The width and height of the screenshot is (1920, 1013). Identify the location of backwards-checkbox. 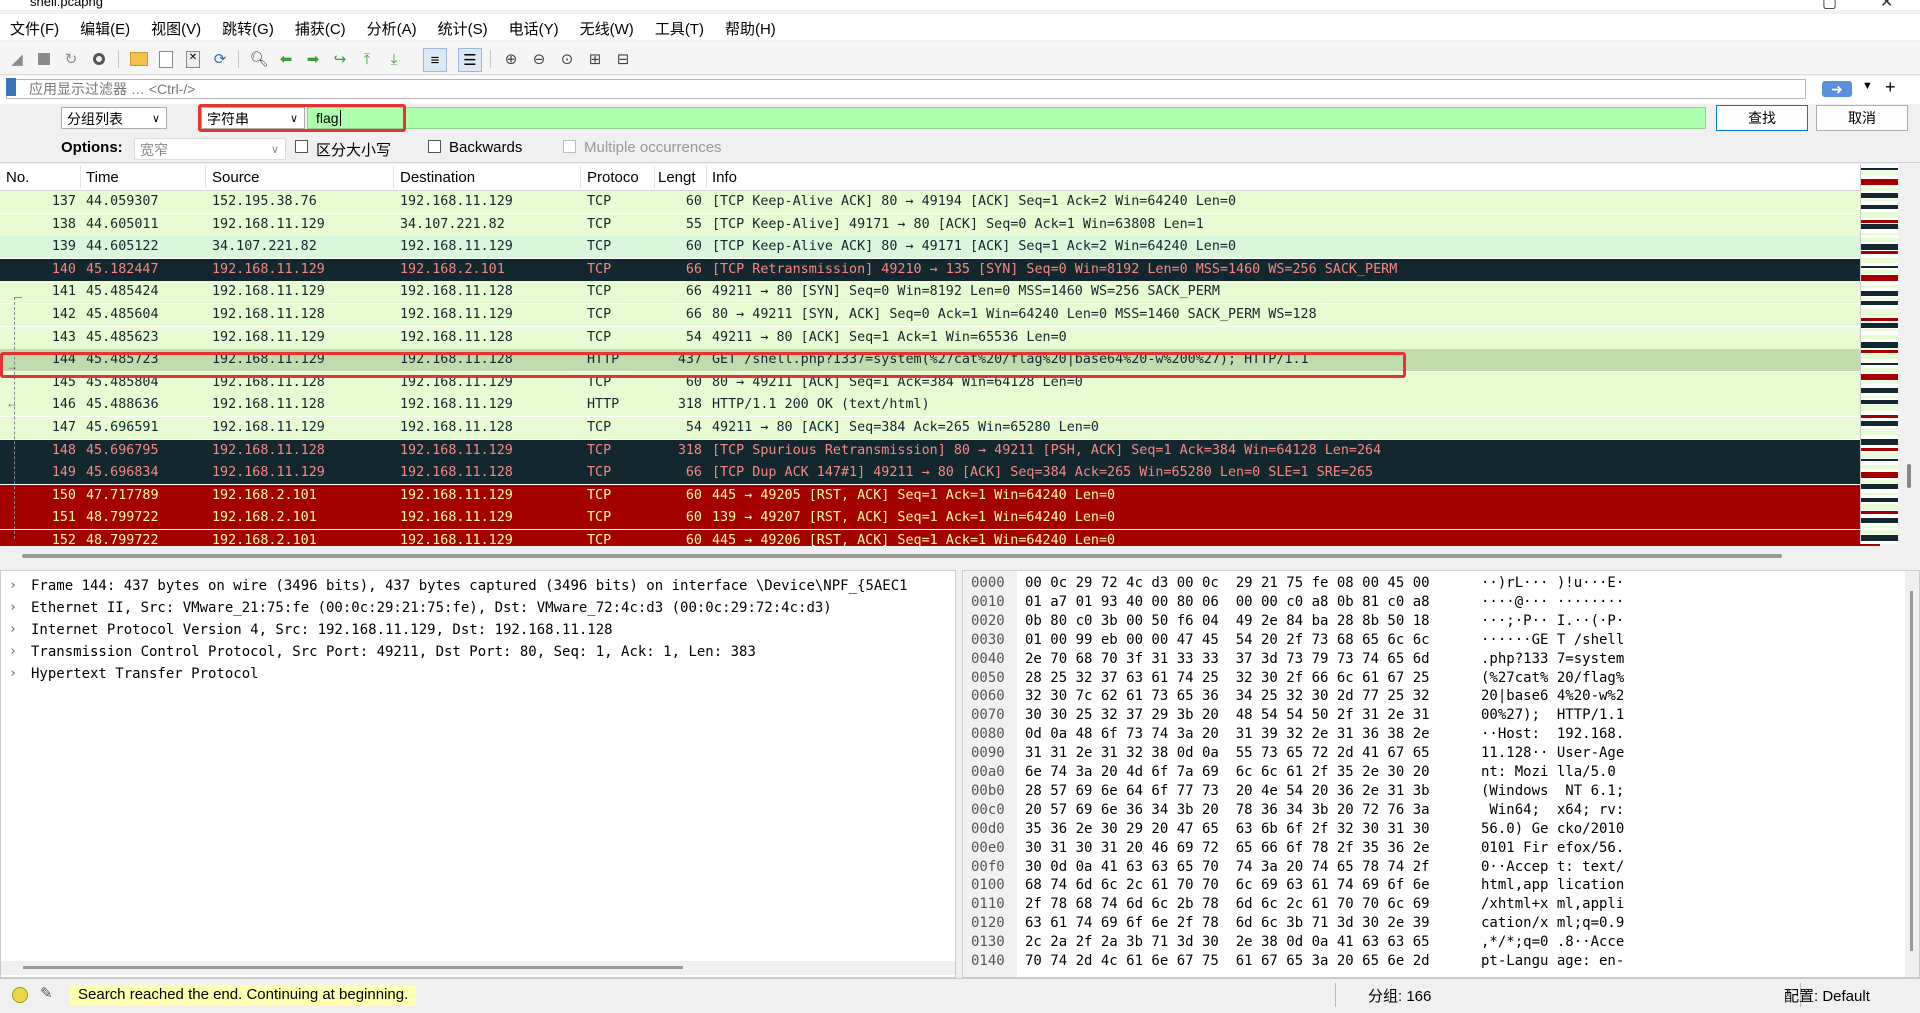
(434, 146).